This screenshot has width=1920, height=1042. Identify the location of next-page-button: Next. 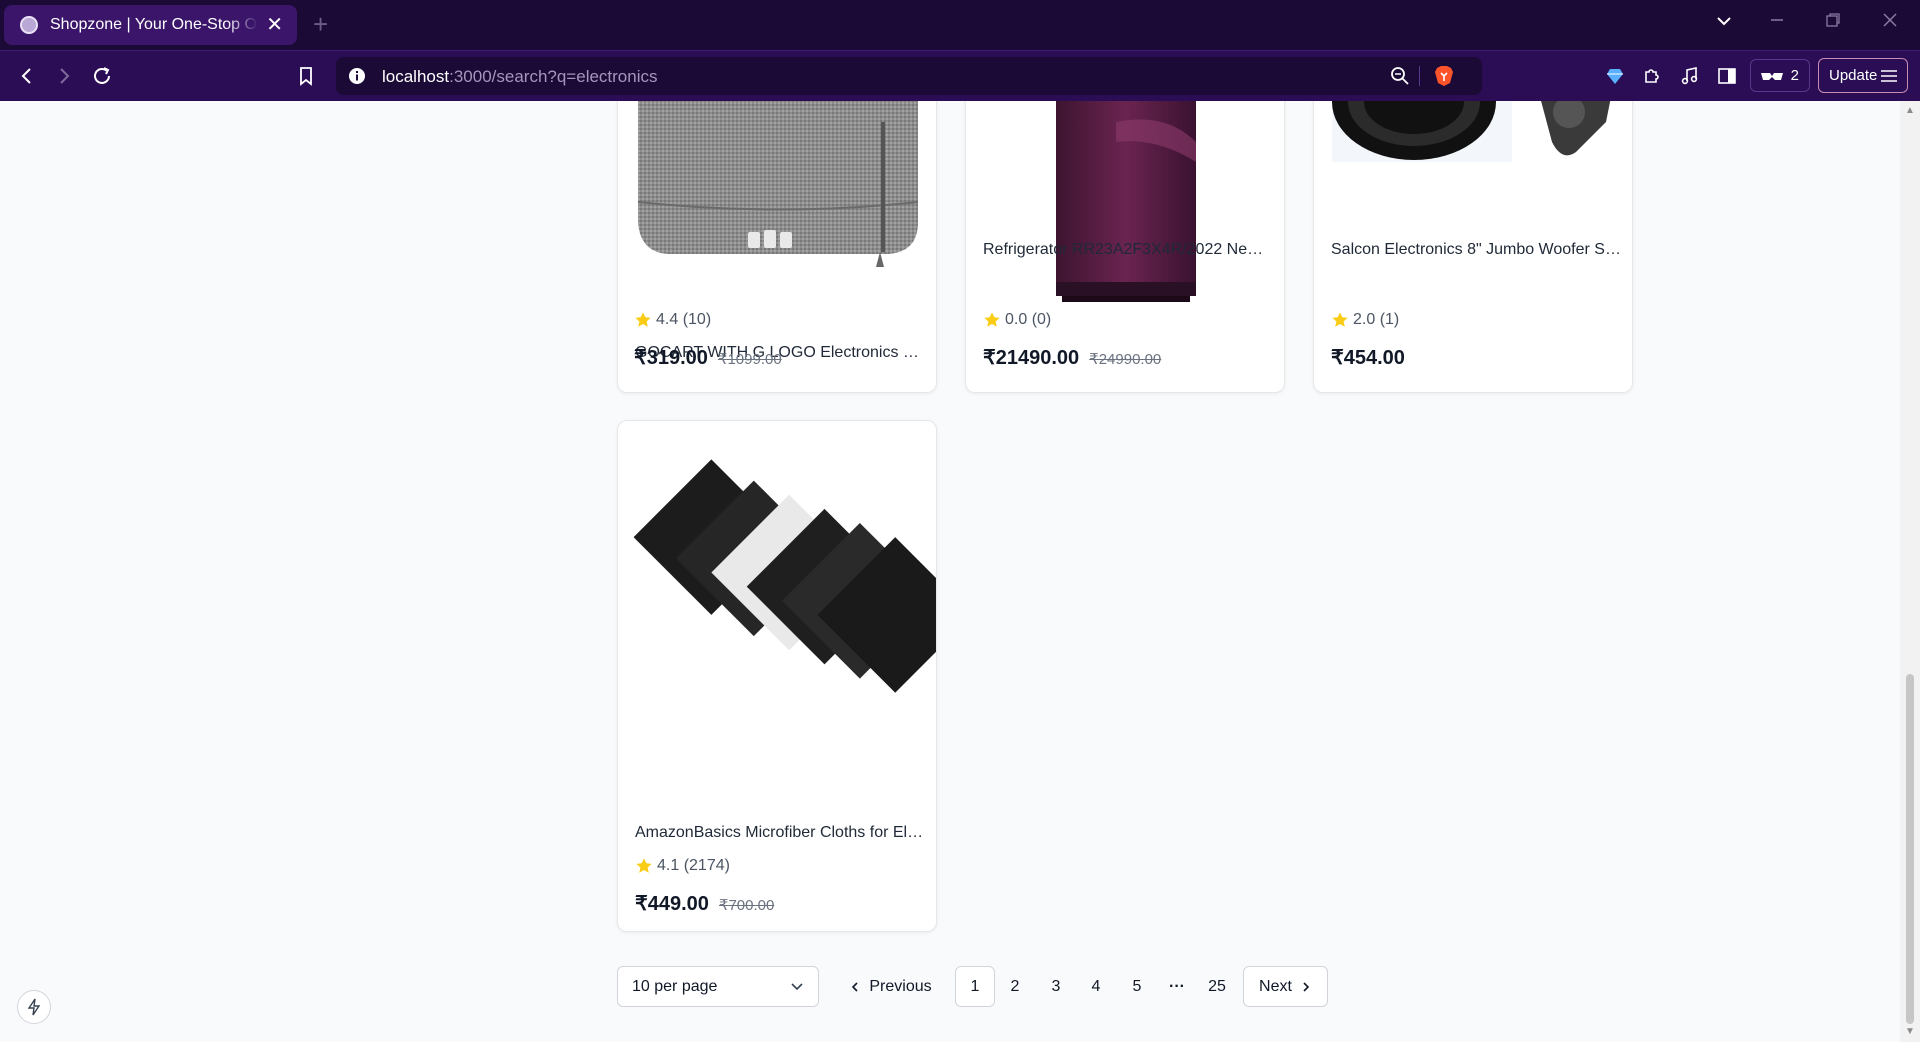
(1285, 986).